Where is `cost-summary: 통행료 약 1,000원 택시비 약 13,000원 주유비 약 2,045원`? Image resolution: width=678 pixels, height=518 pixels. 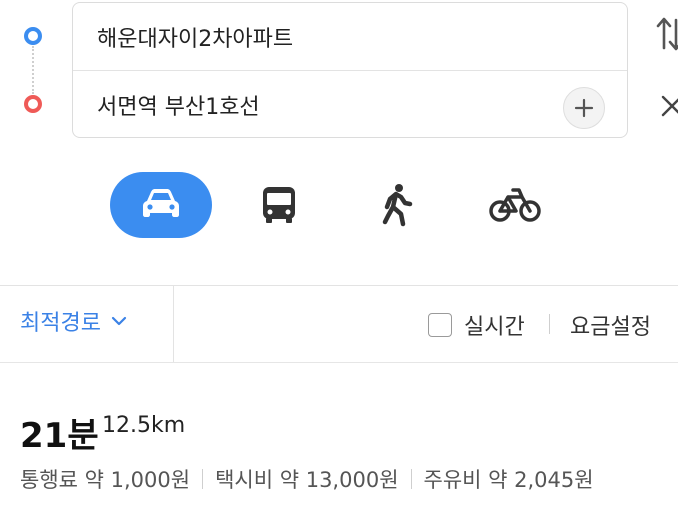
cost-summary: 통행료 약 1,000원 택시비 약 13,000원 주유비 약 2,045원 is located at coordinates (307, 479).